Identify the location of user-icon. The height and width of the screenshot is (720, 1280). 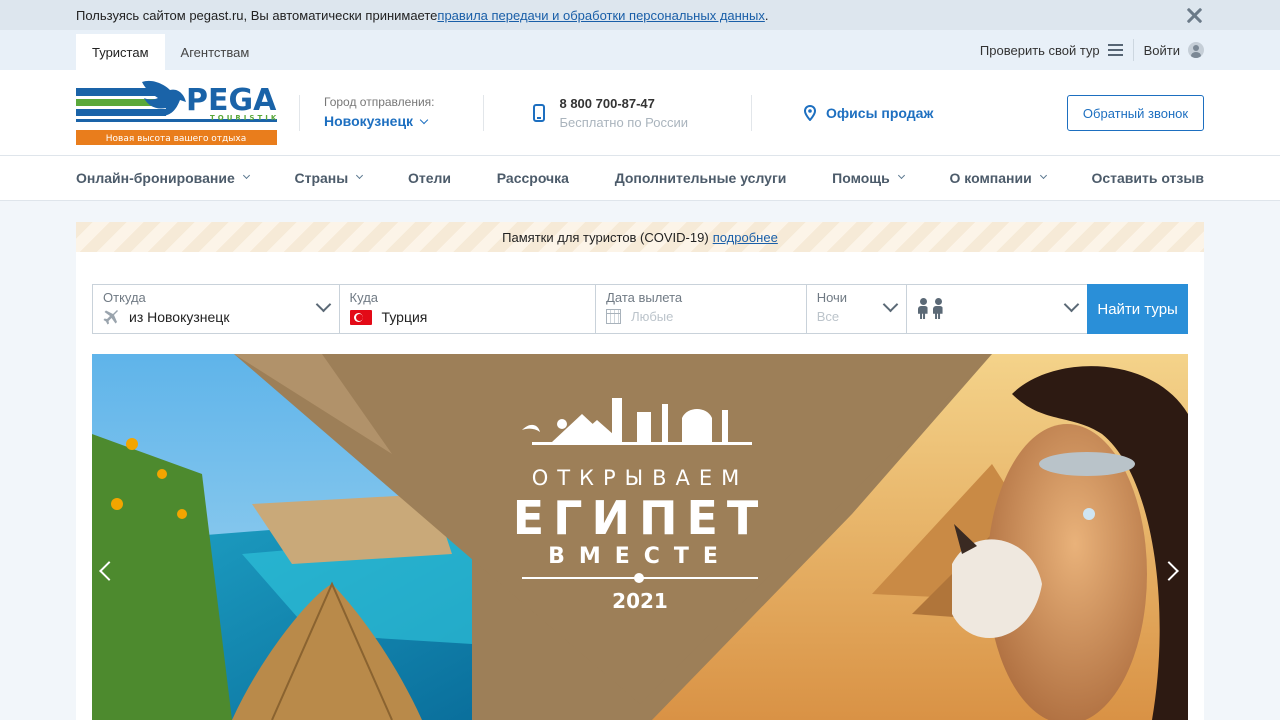
(1196, 50).